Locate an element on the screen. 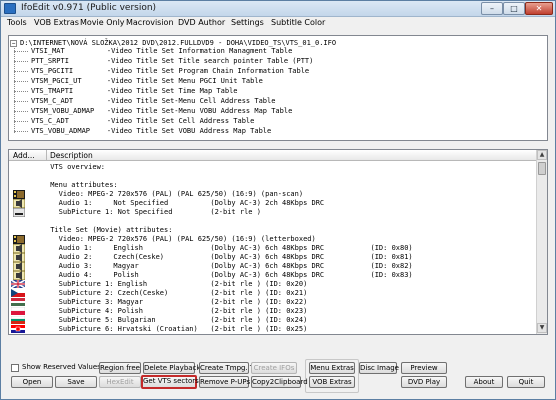 The height and width of the screenshot is (400, 556). show-reserved-values-checkbox: Show Reserved Values is located at coordinates (61, 368).